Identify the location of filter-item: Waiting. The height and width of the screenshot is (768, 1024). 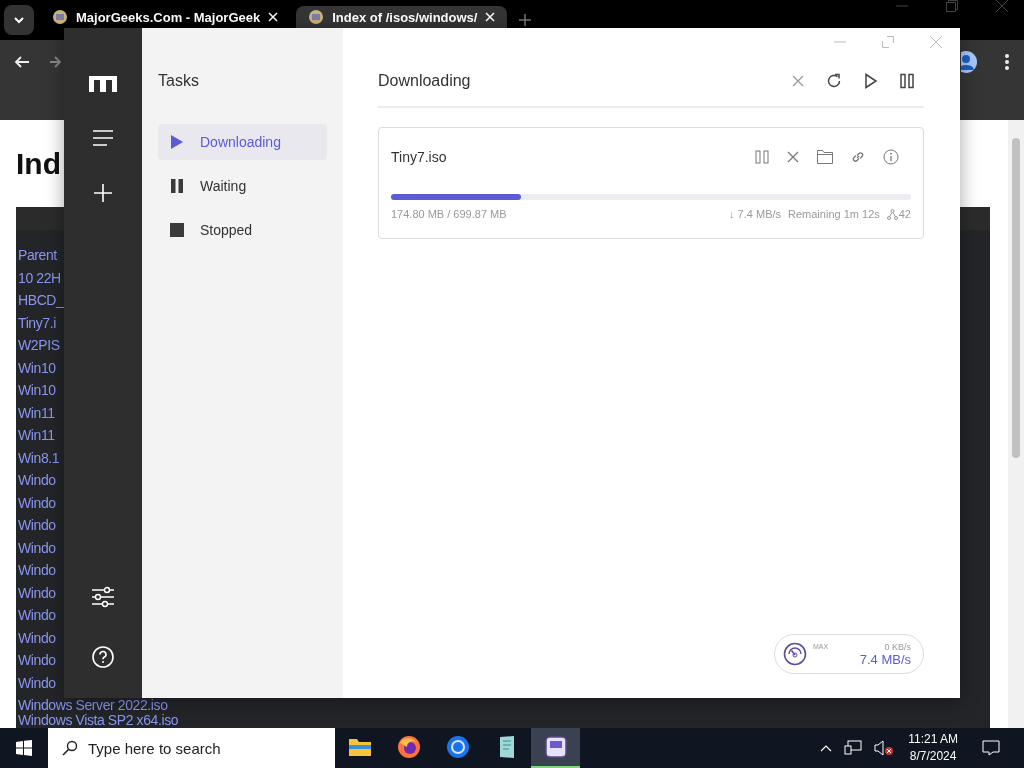
(242, 186).